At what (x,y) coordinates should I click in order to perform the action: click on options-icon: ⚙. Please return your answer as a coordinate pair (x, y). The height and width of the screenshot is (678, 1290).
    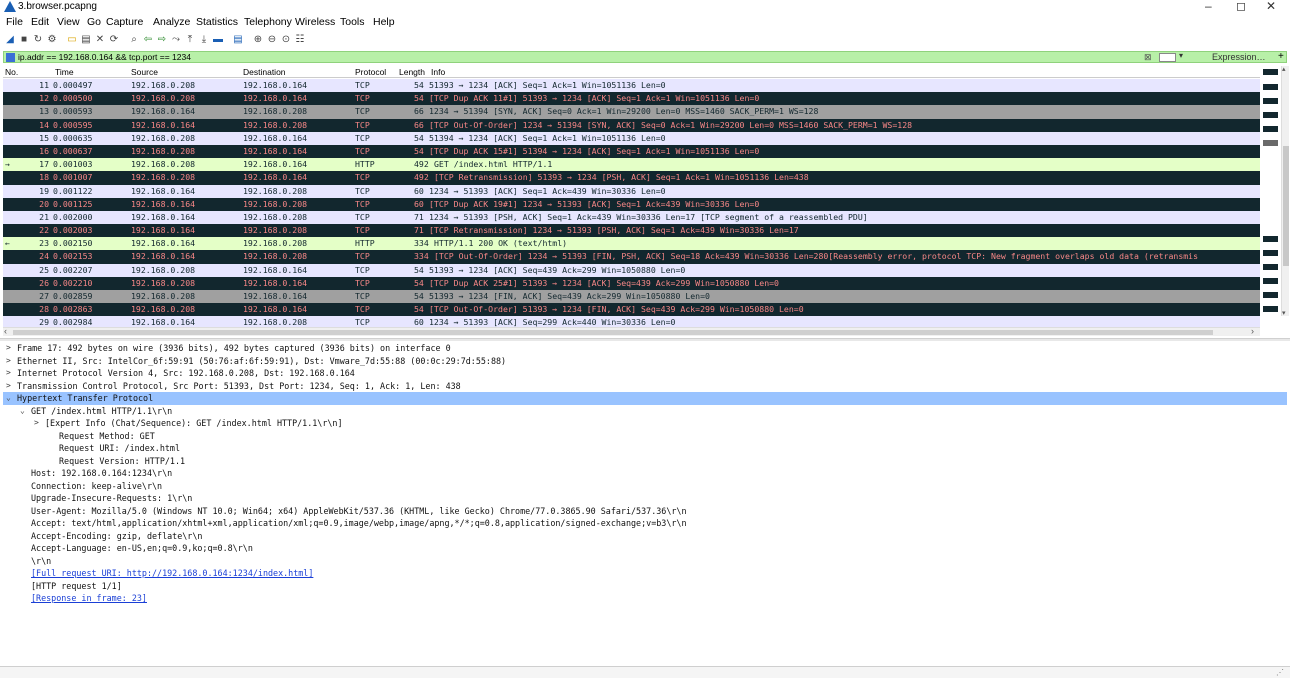
    Looking at the image, I should click on (52, 40).